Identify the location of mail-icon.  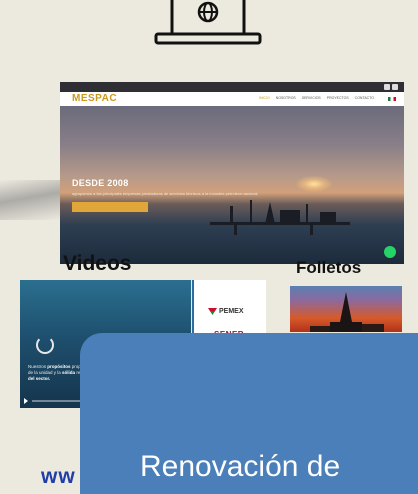
(387, 87).